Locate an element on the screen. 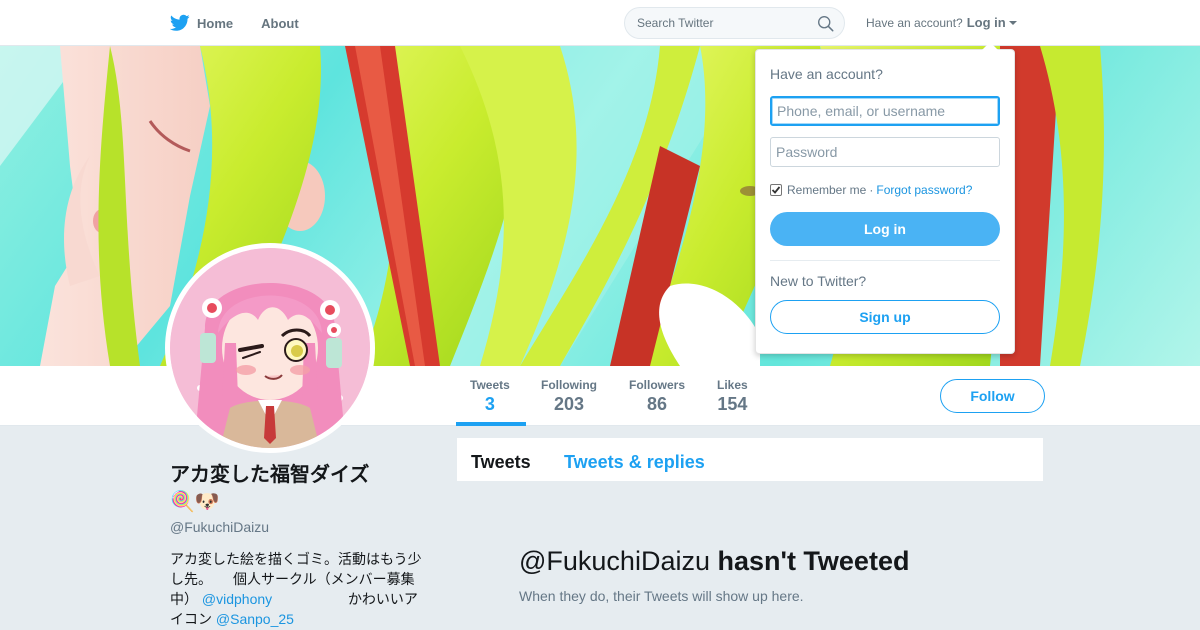  empty-state-text: hasn't Tweeted is located at coordinates (813, 561).